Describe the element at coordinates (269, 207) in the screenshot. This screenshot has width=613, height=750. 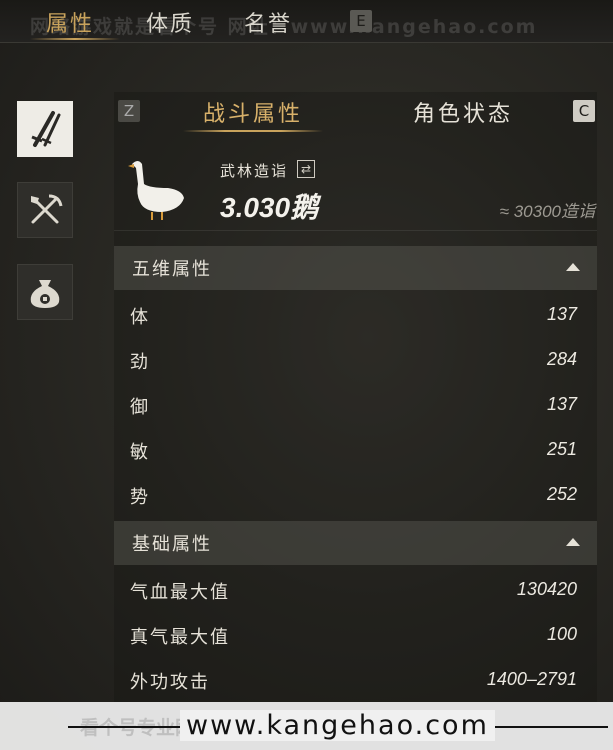
I see `summary-value: 3.030鹅` at that location.